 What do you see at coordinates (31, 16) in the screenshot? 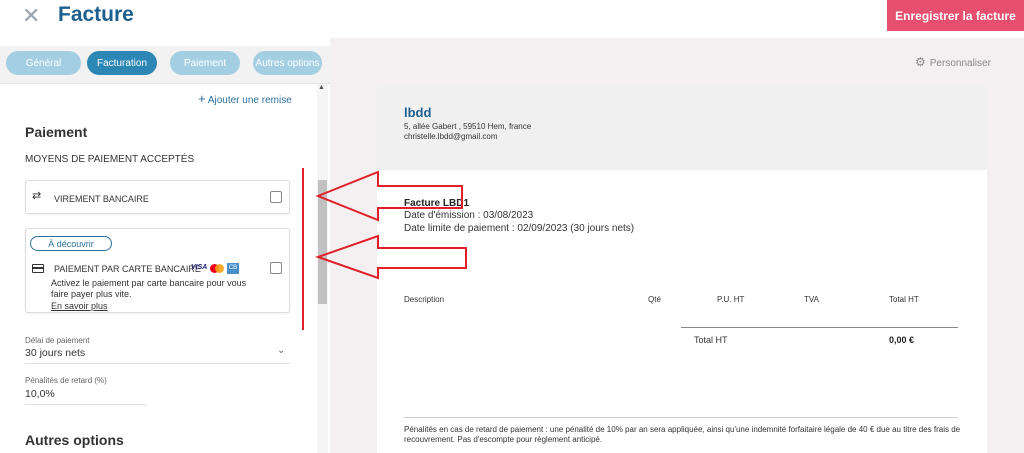
I see `close-icon: ✕` at bounding box center [31, 16].